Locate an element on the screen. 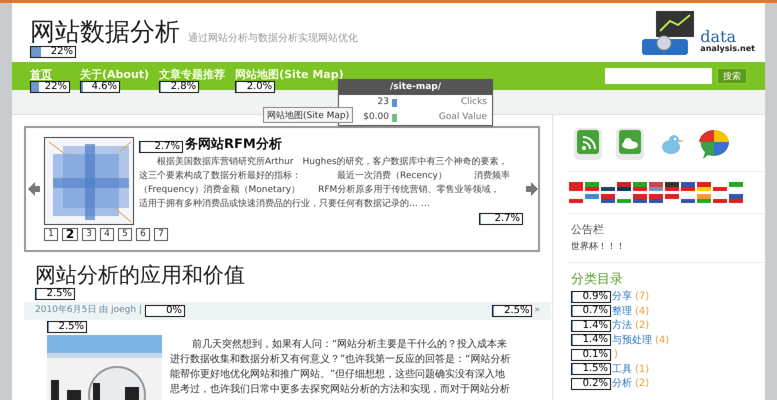  category-count: ) is located at coordinates (616, 355).